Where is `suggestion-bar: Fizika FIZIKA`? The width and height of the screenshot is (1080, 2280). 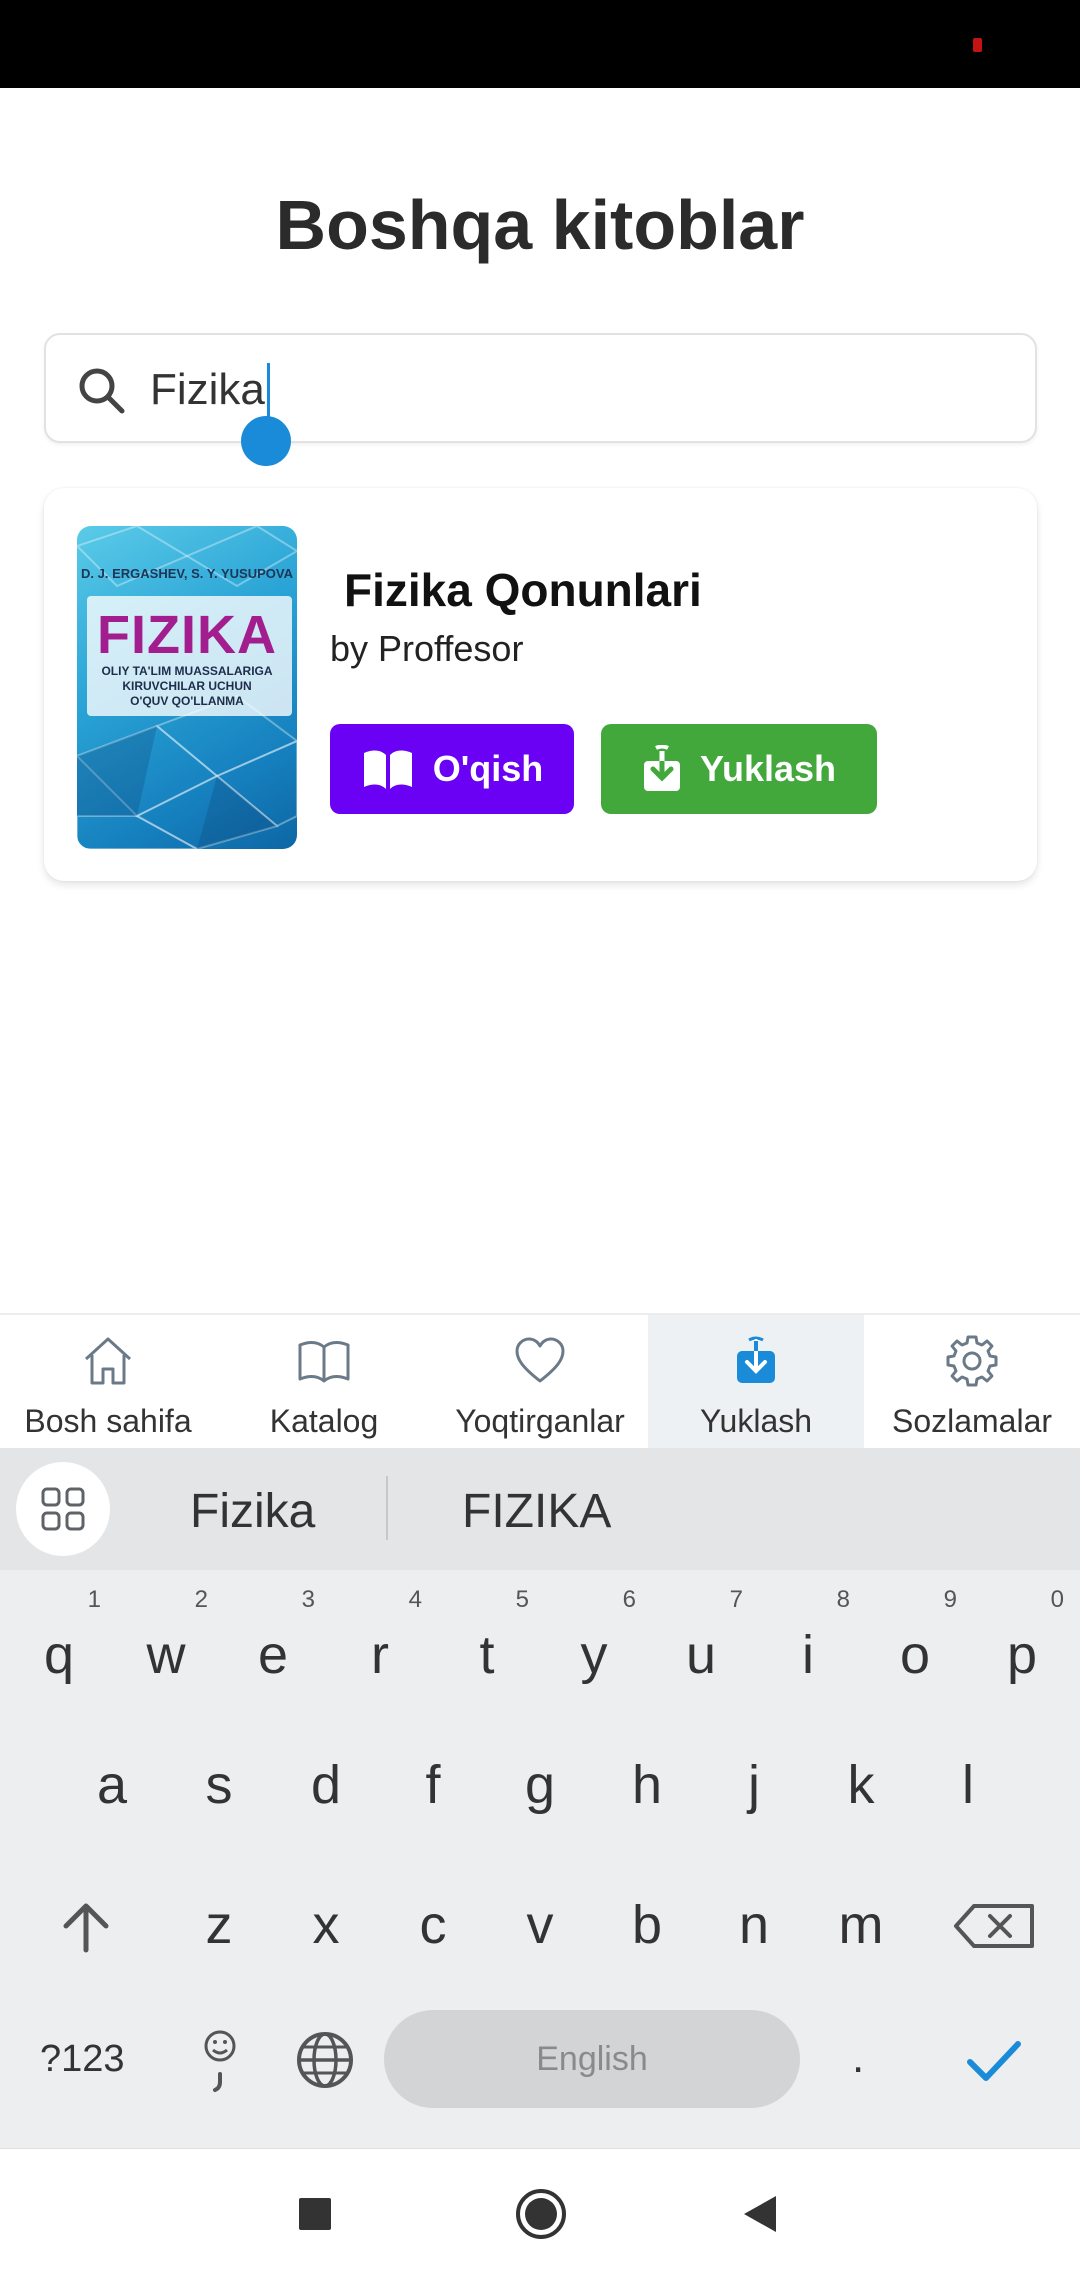
suggestion-bar: Fizika FIZIKA is located at coordinates (540, 1509).